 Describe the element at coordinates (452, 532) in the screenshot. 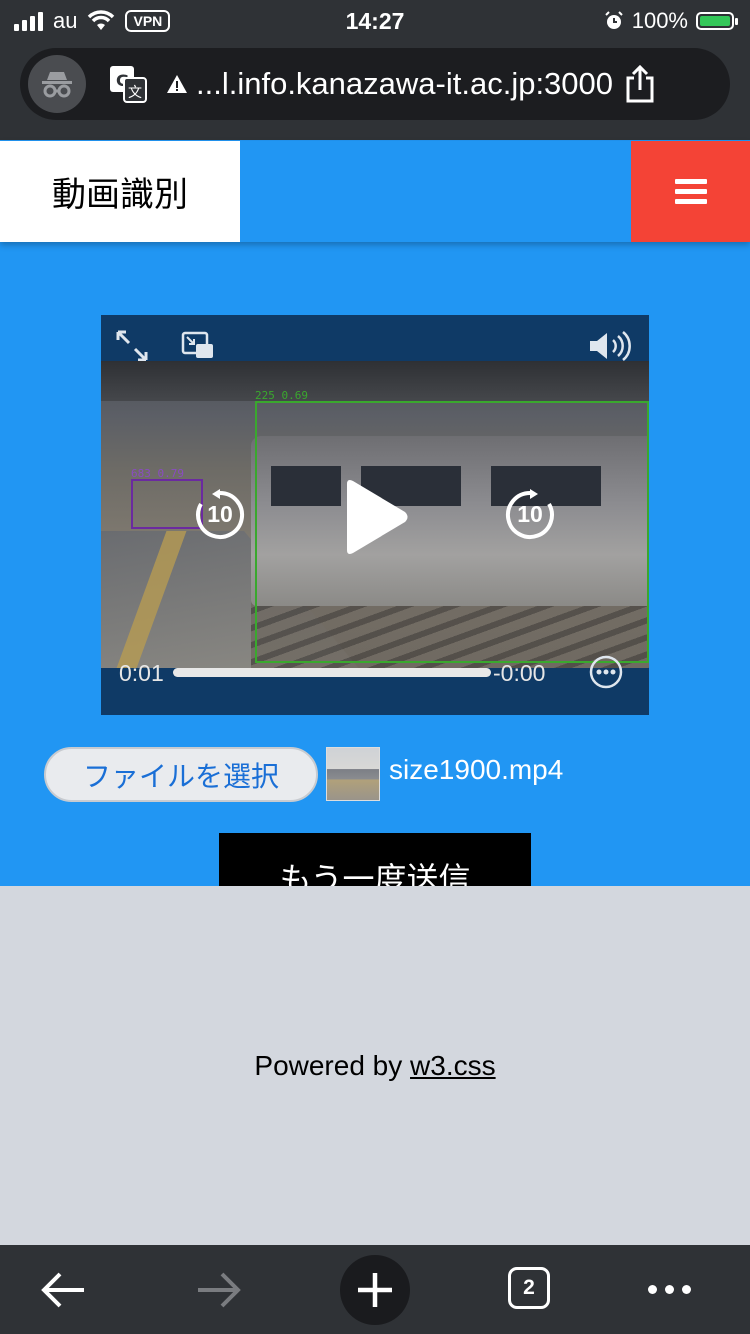

I see `detection-box` at that location.